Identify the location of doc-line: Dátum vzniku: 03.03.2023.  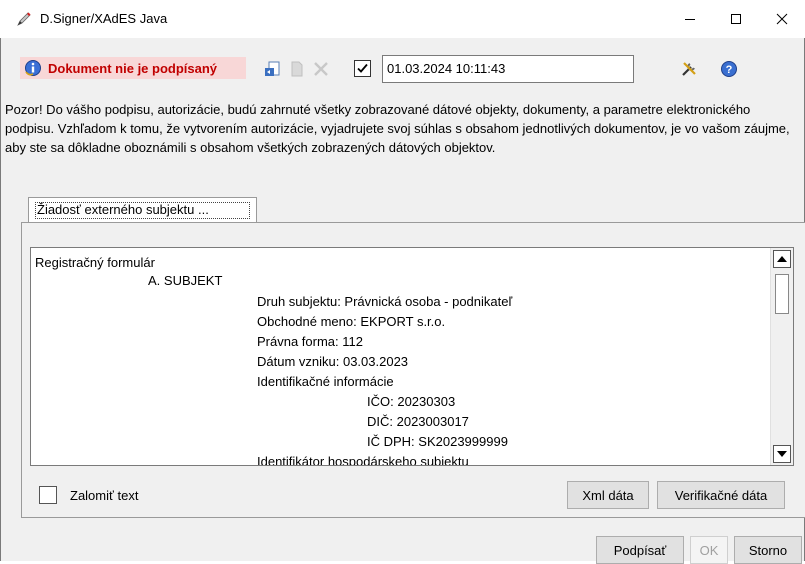
(333, 361).